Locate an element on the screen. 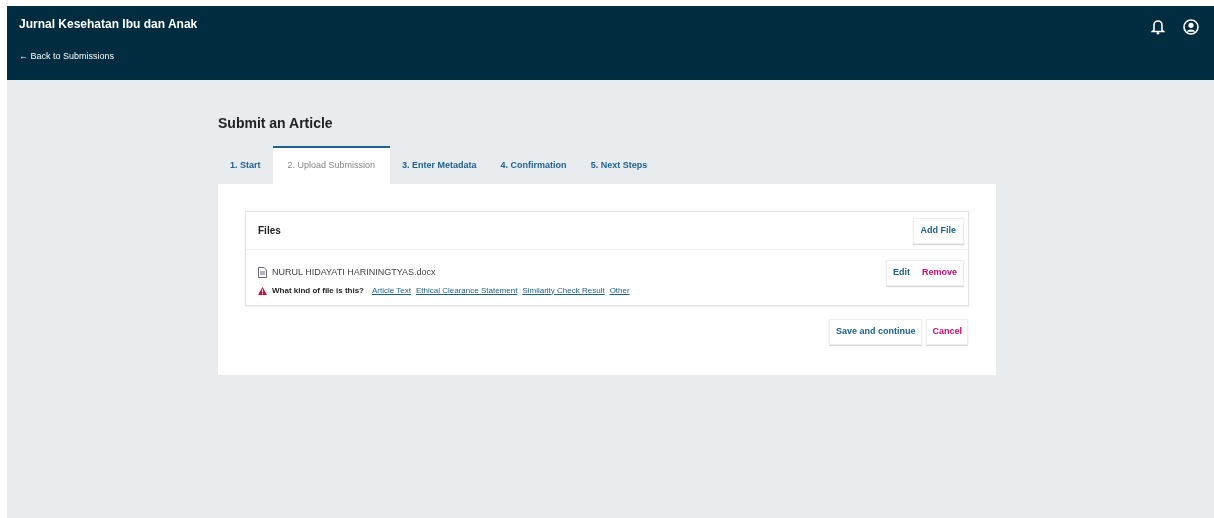 The height and width of the screenshot is (518, 1214). back-link: ← Back to Submissions is located at coordinates (108, 56).